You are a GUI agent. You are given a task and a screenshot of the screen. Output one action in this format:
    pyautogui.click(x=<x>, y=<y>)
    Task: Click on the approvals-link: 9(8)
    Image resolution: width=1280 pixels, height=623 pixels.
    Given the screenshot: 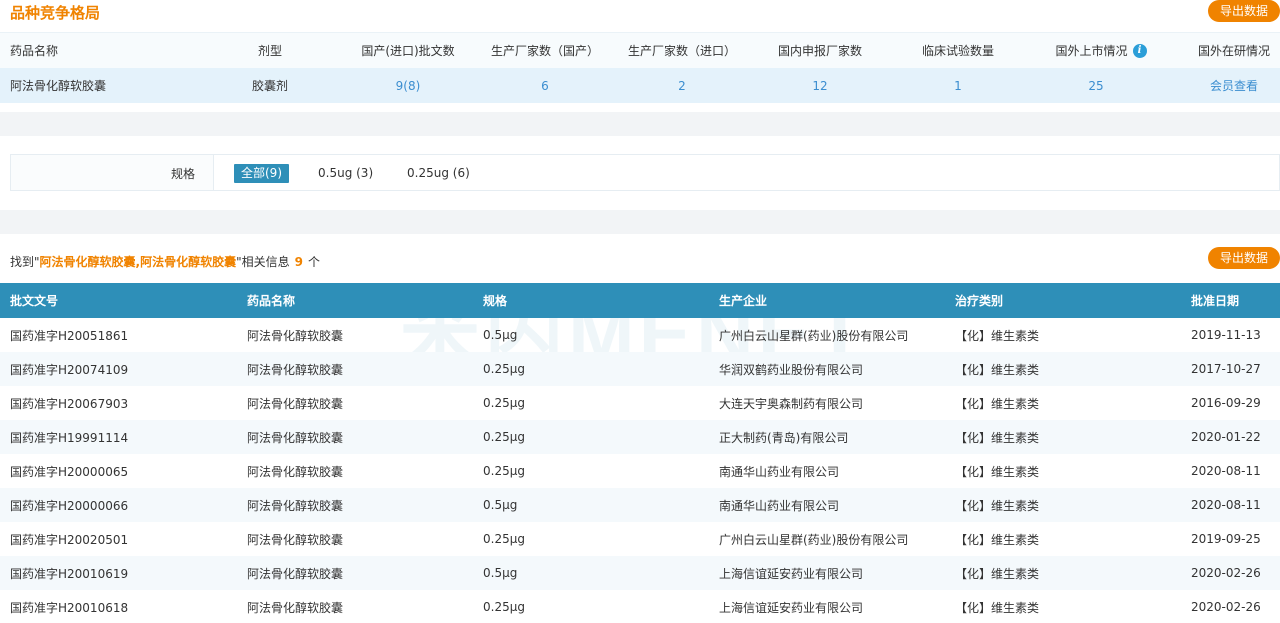 What is the action you would take?
    pyautogui.click(x=408, y=85)
    